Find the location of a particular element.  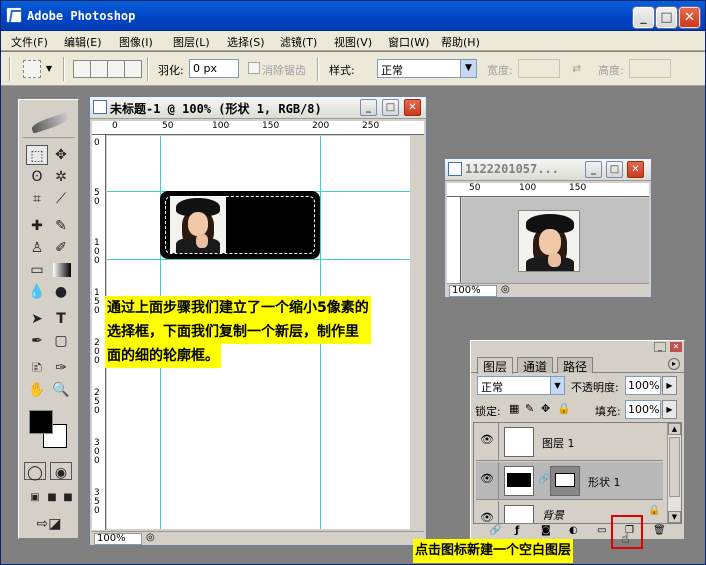

healing-brush-tool-icon: ✚ is located at coordinates (37, 226).